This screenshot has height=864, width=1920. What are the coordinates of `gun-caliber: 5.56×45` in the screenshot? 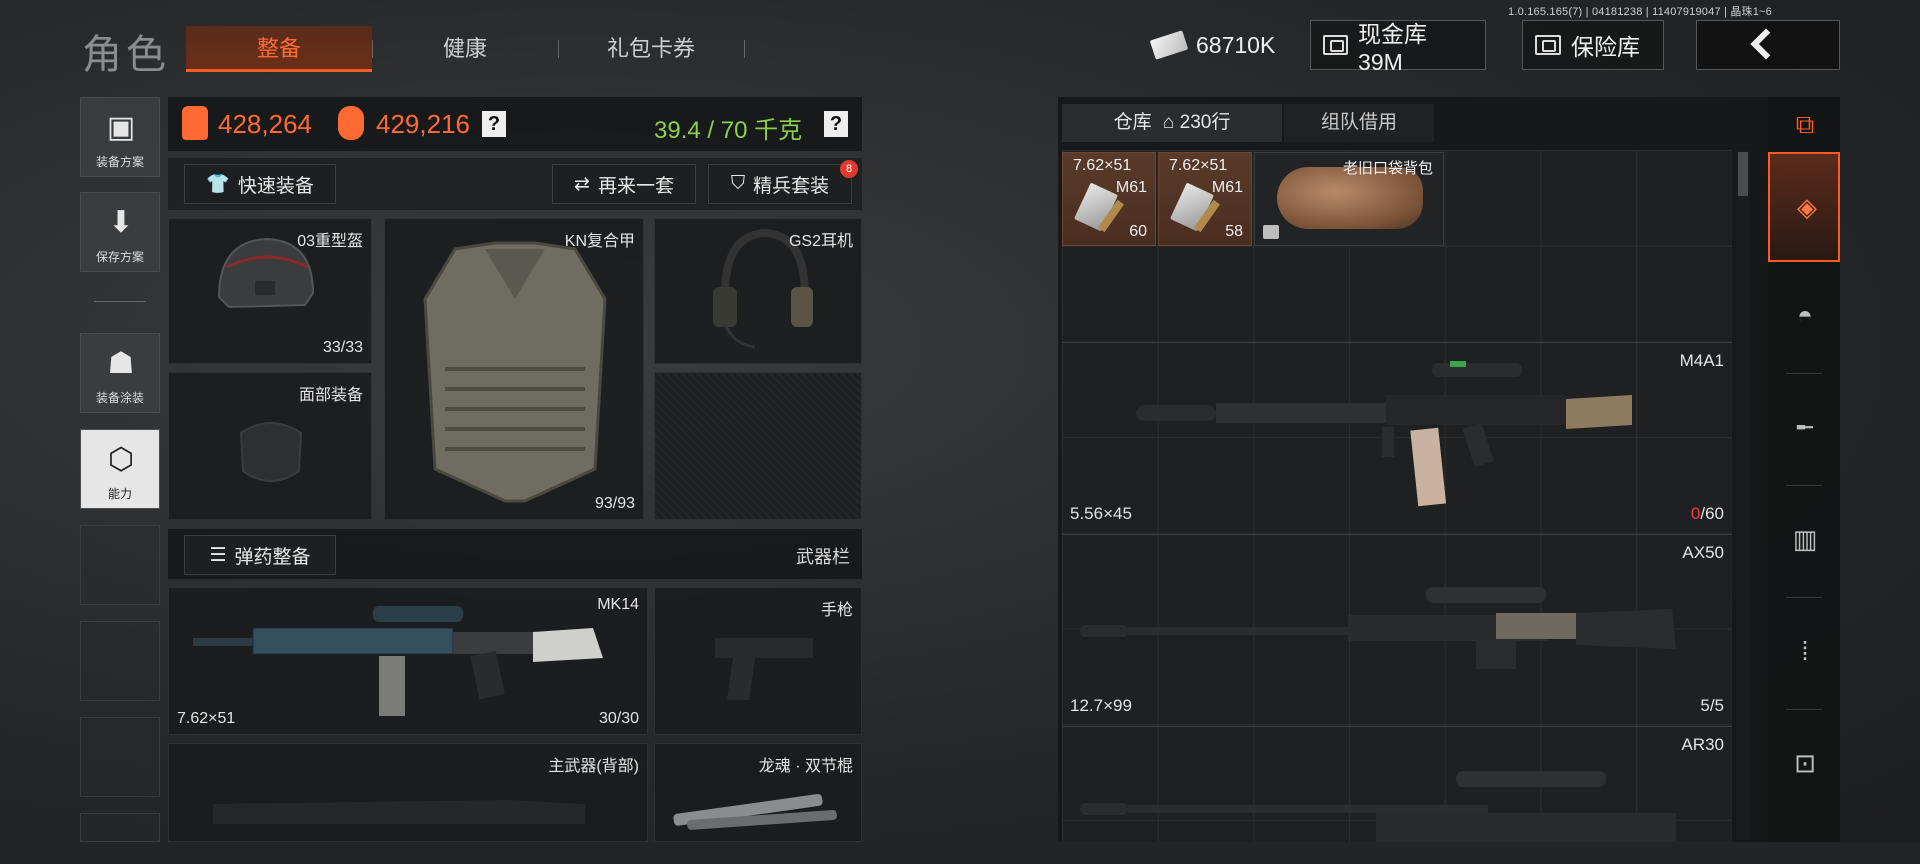 It's located at (1101, 513).